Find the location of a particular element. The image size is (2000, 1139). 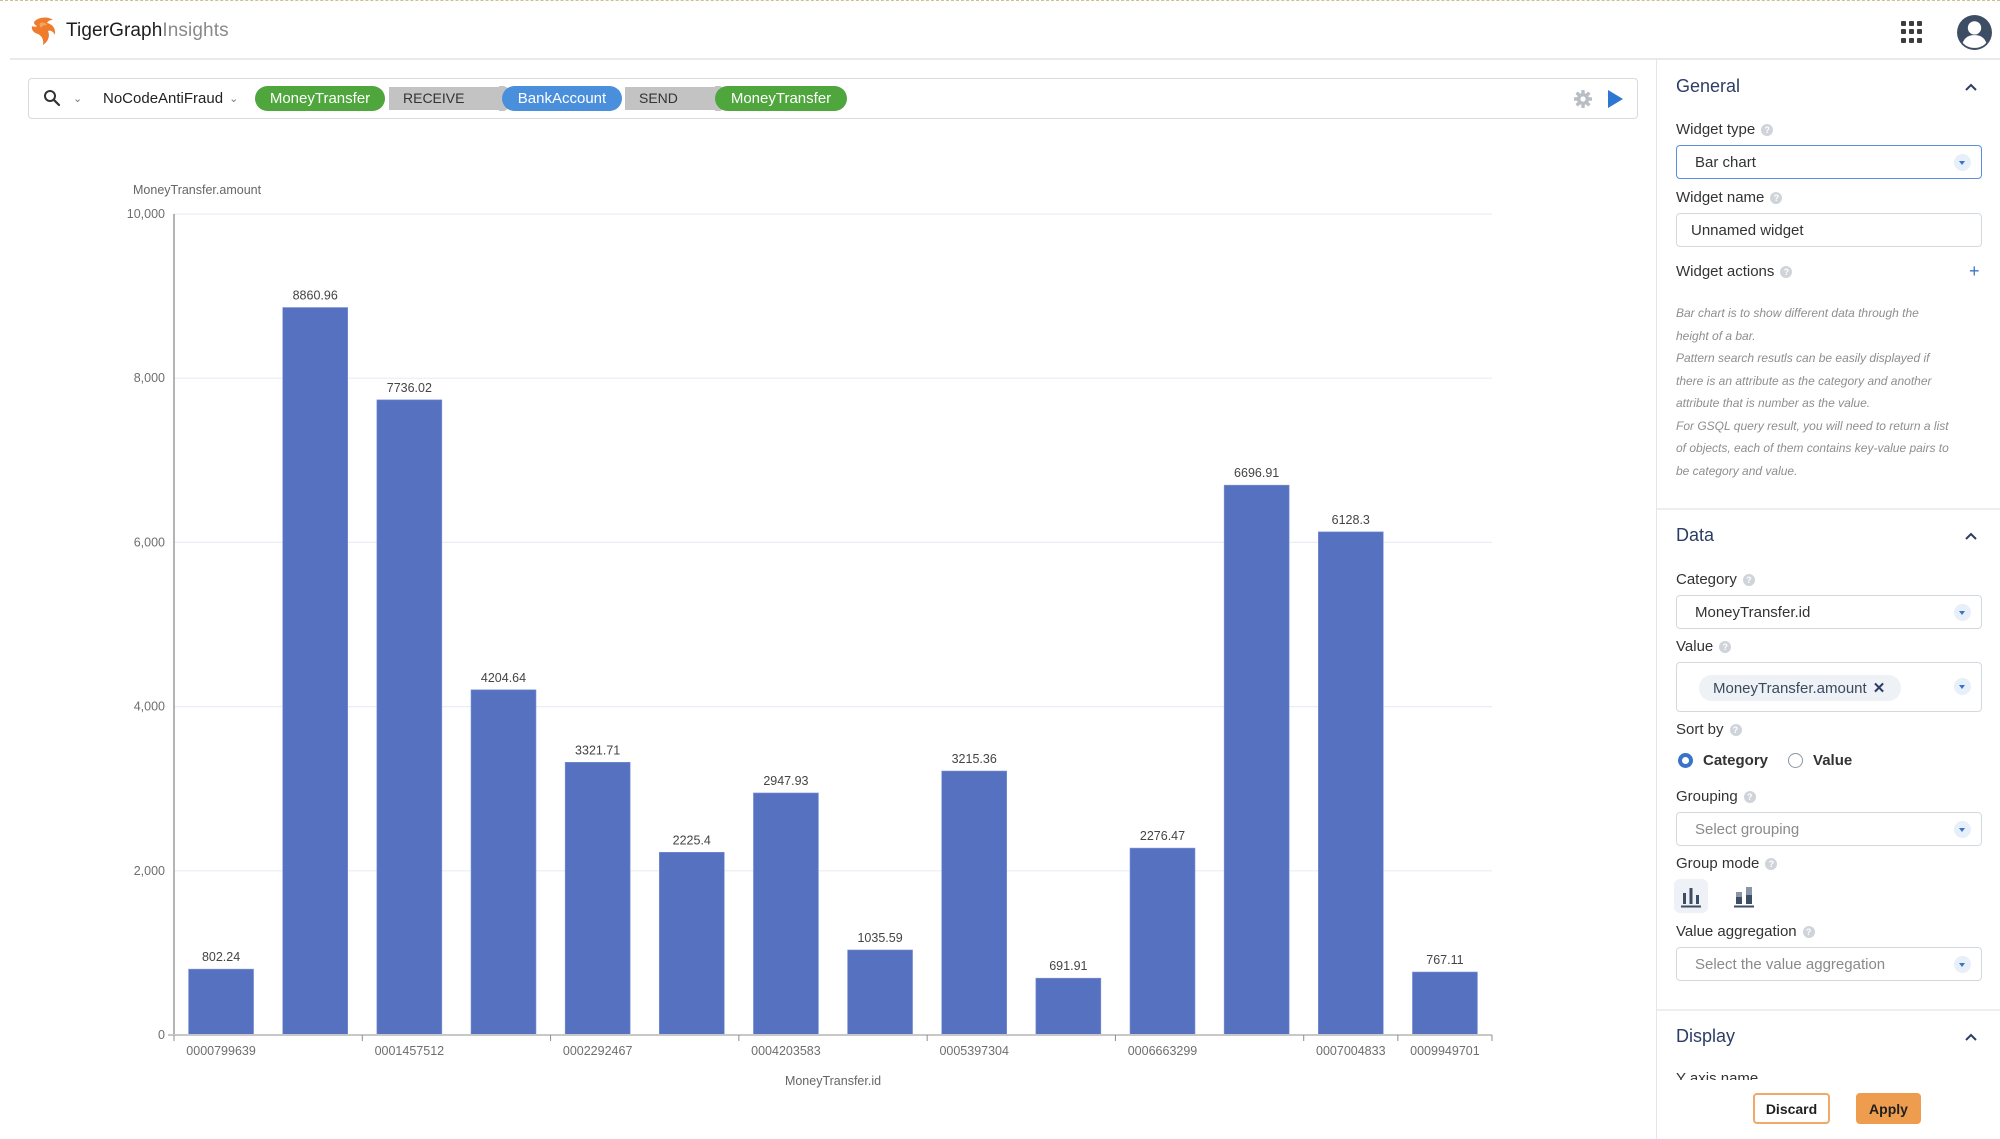

widget-type-select: Bar chart is located at coordinates (1829, 162).